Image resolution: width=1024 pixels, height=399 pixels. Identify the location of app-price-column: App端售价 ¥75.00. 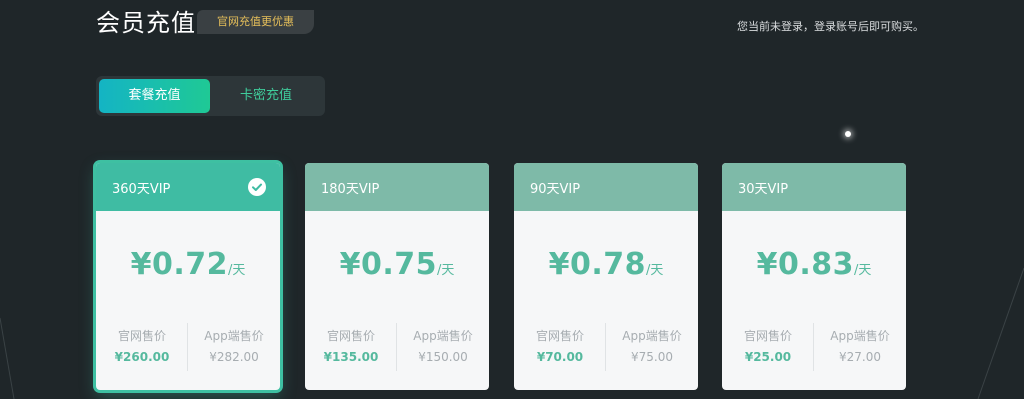
(652, 342).